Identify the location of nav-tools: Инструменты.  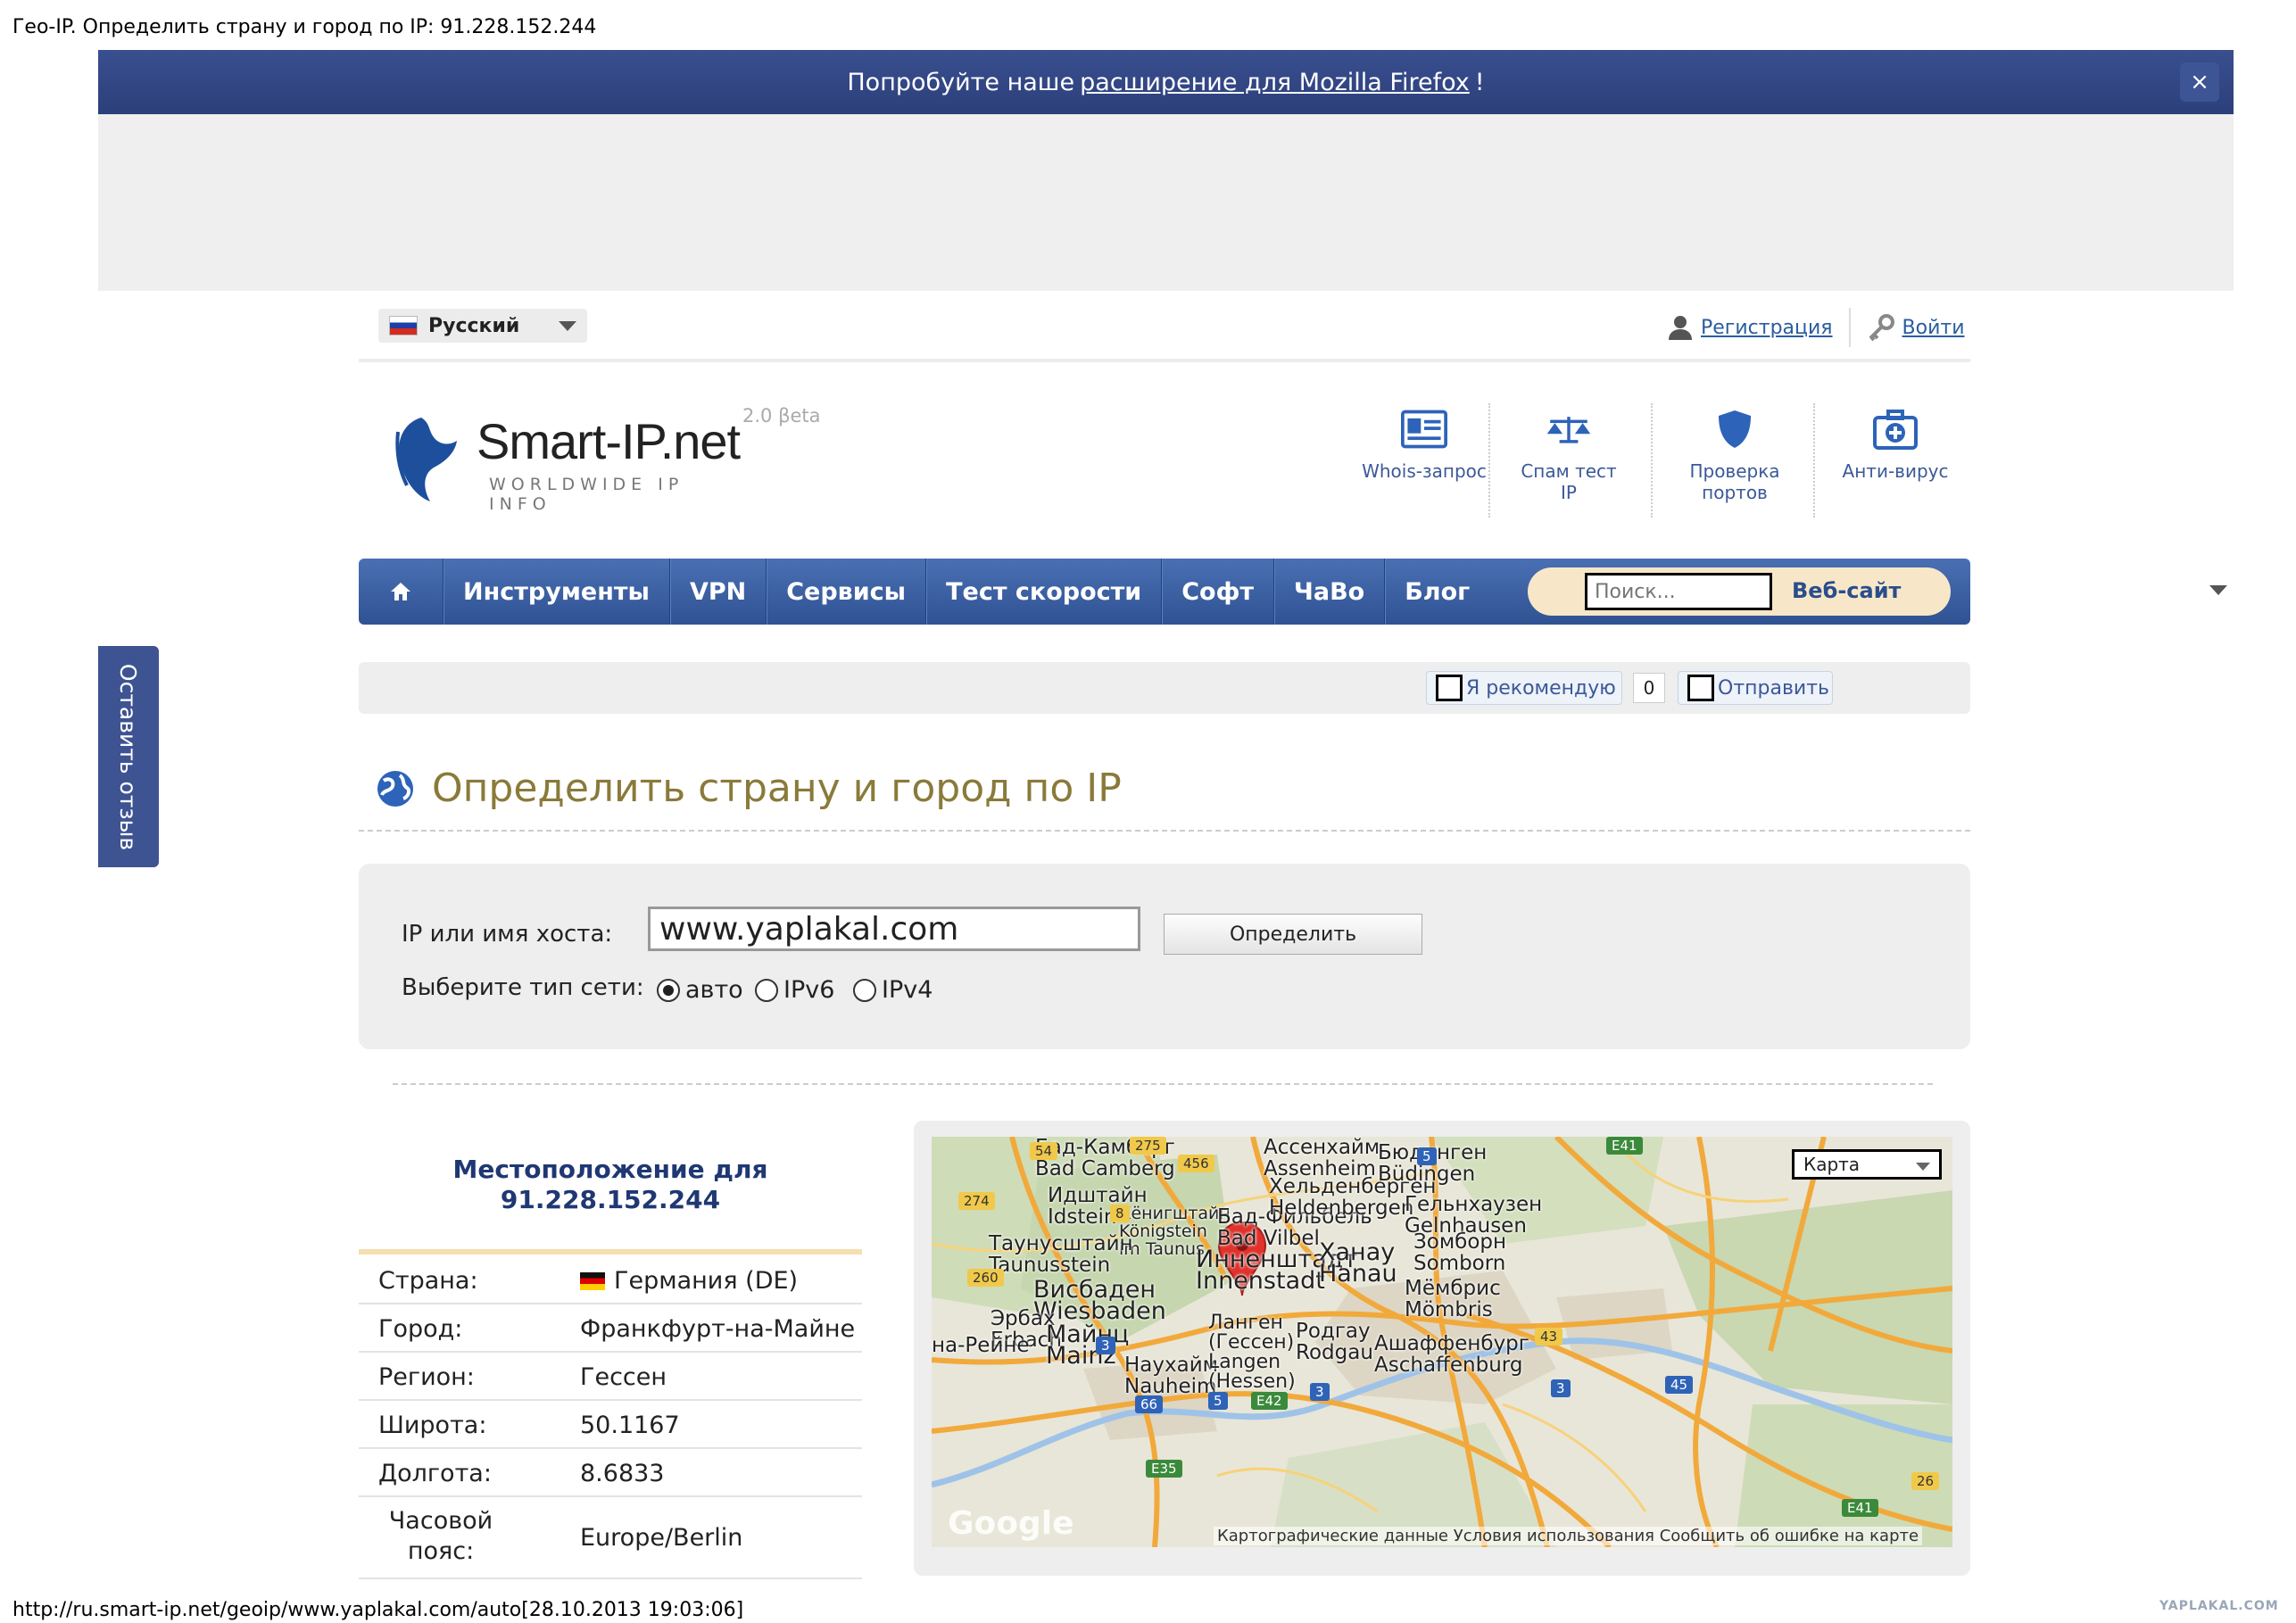
(556, 592).